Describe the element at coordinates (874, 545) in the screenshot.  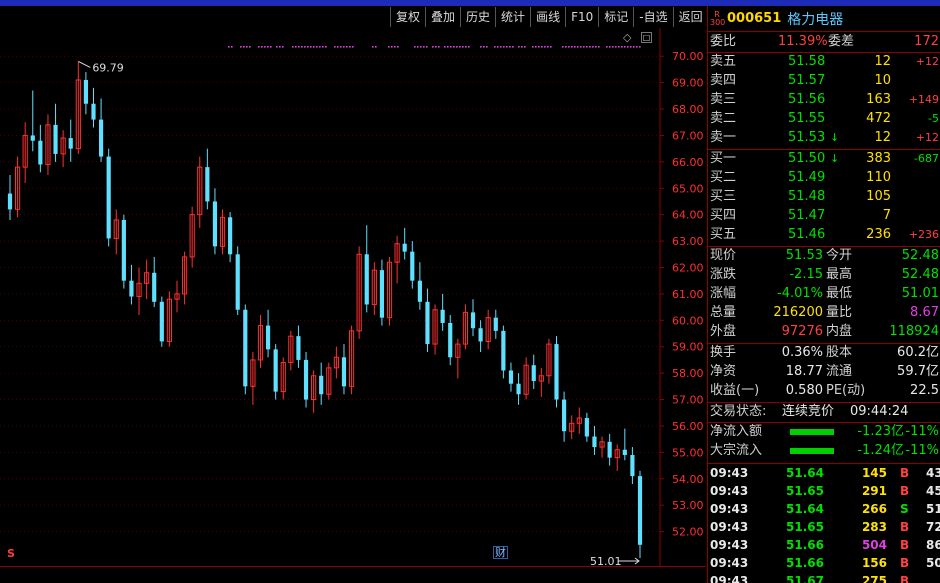
I see `tick-volume: 504` at that location.